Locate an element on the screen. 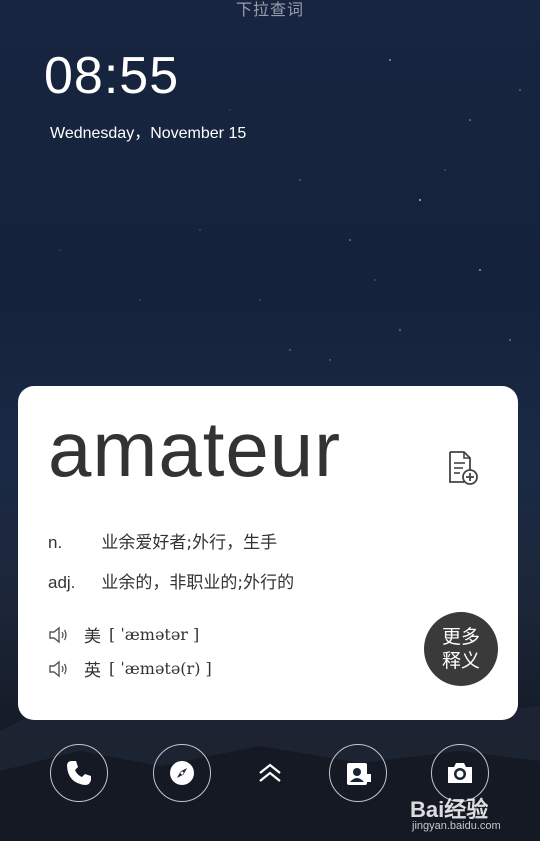  compass-icon is located at coordinates (182, 773).